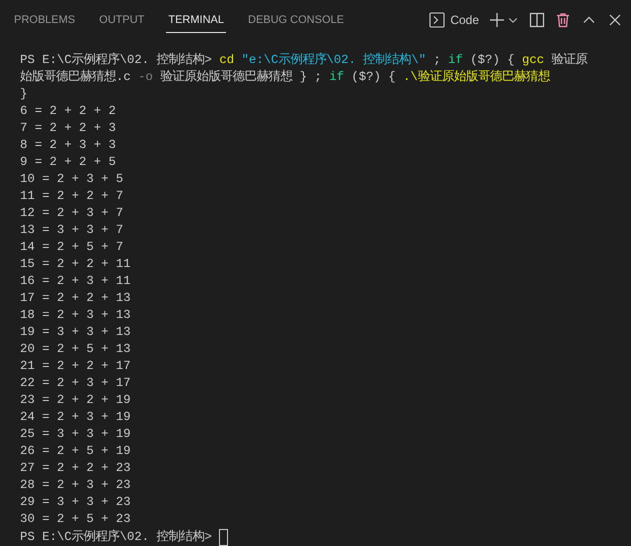 This screenshot has width=631, height=546. I want to click on output-line: 22 = 2 + 3 + 17, so click(76, 383).